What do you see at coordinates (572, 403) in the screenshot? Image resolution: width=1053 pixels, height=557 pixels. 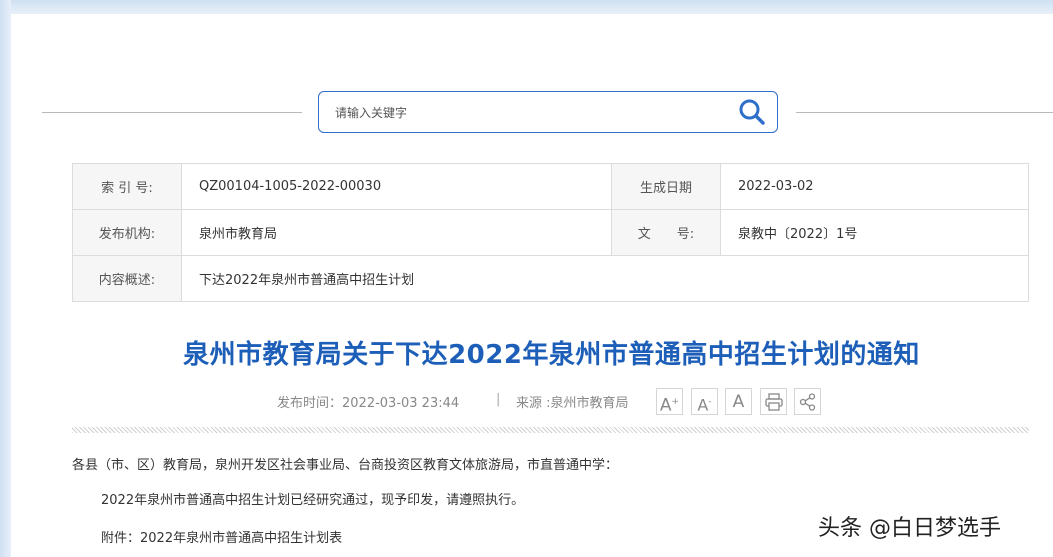 I see `article-source: 来源 :泉州市教育局` at bounding box center [572, 403].